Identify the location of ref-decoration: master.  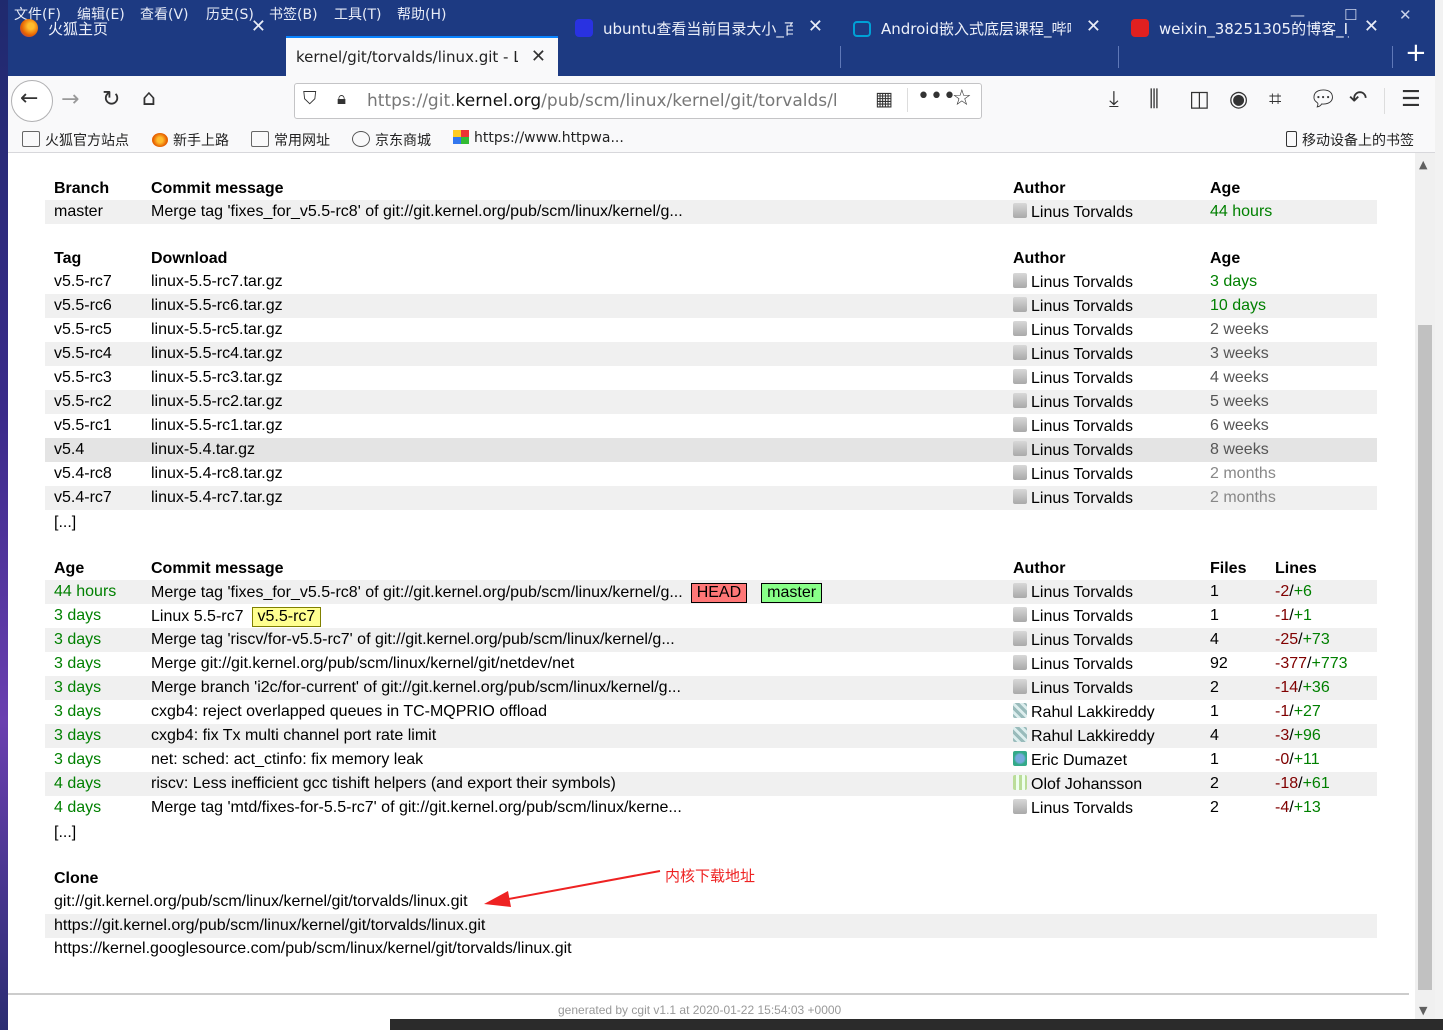
(792, 593).